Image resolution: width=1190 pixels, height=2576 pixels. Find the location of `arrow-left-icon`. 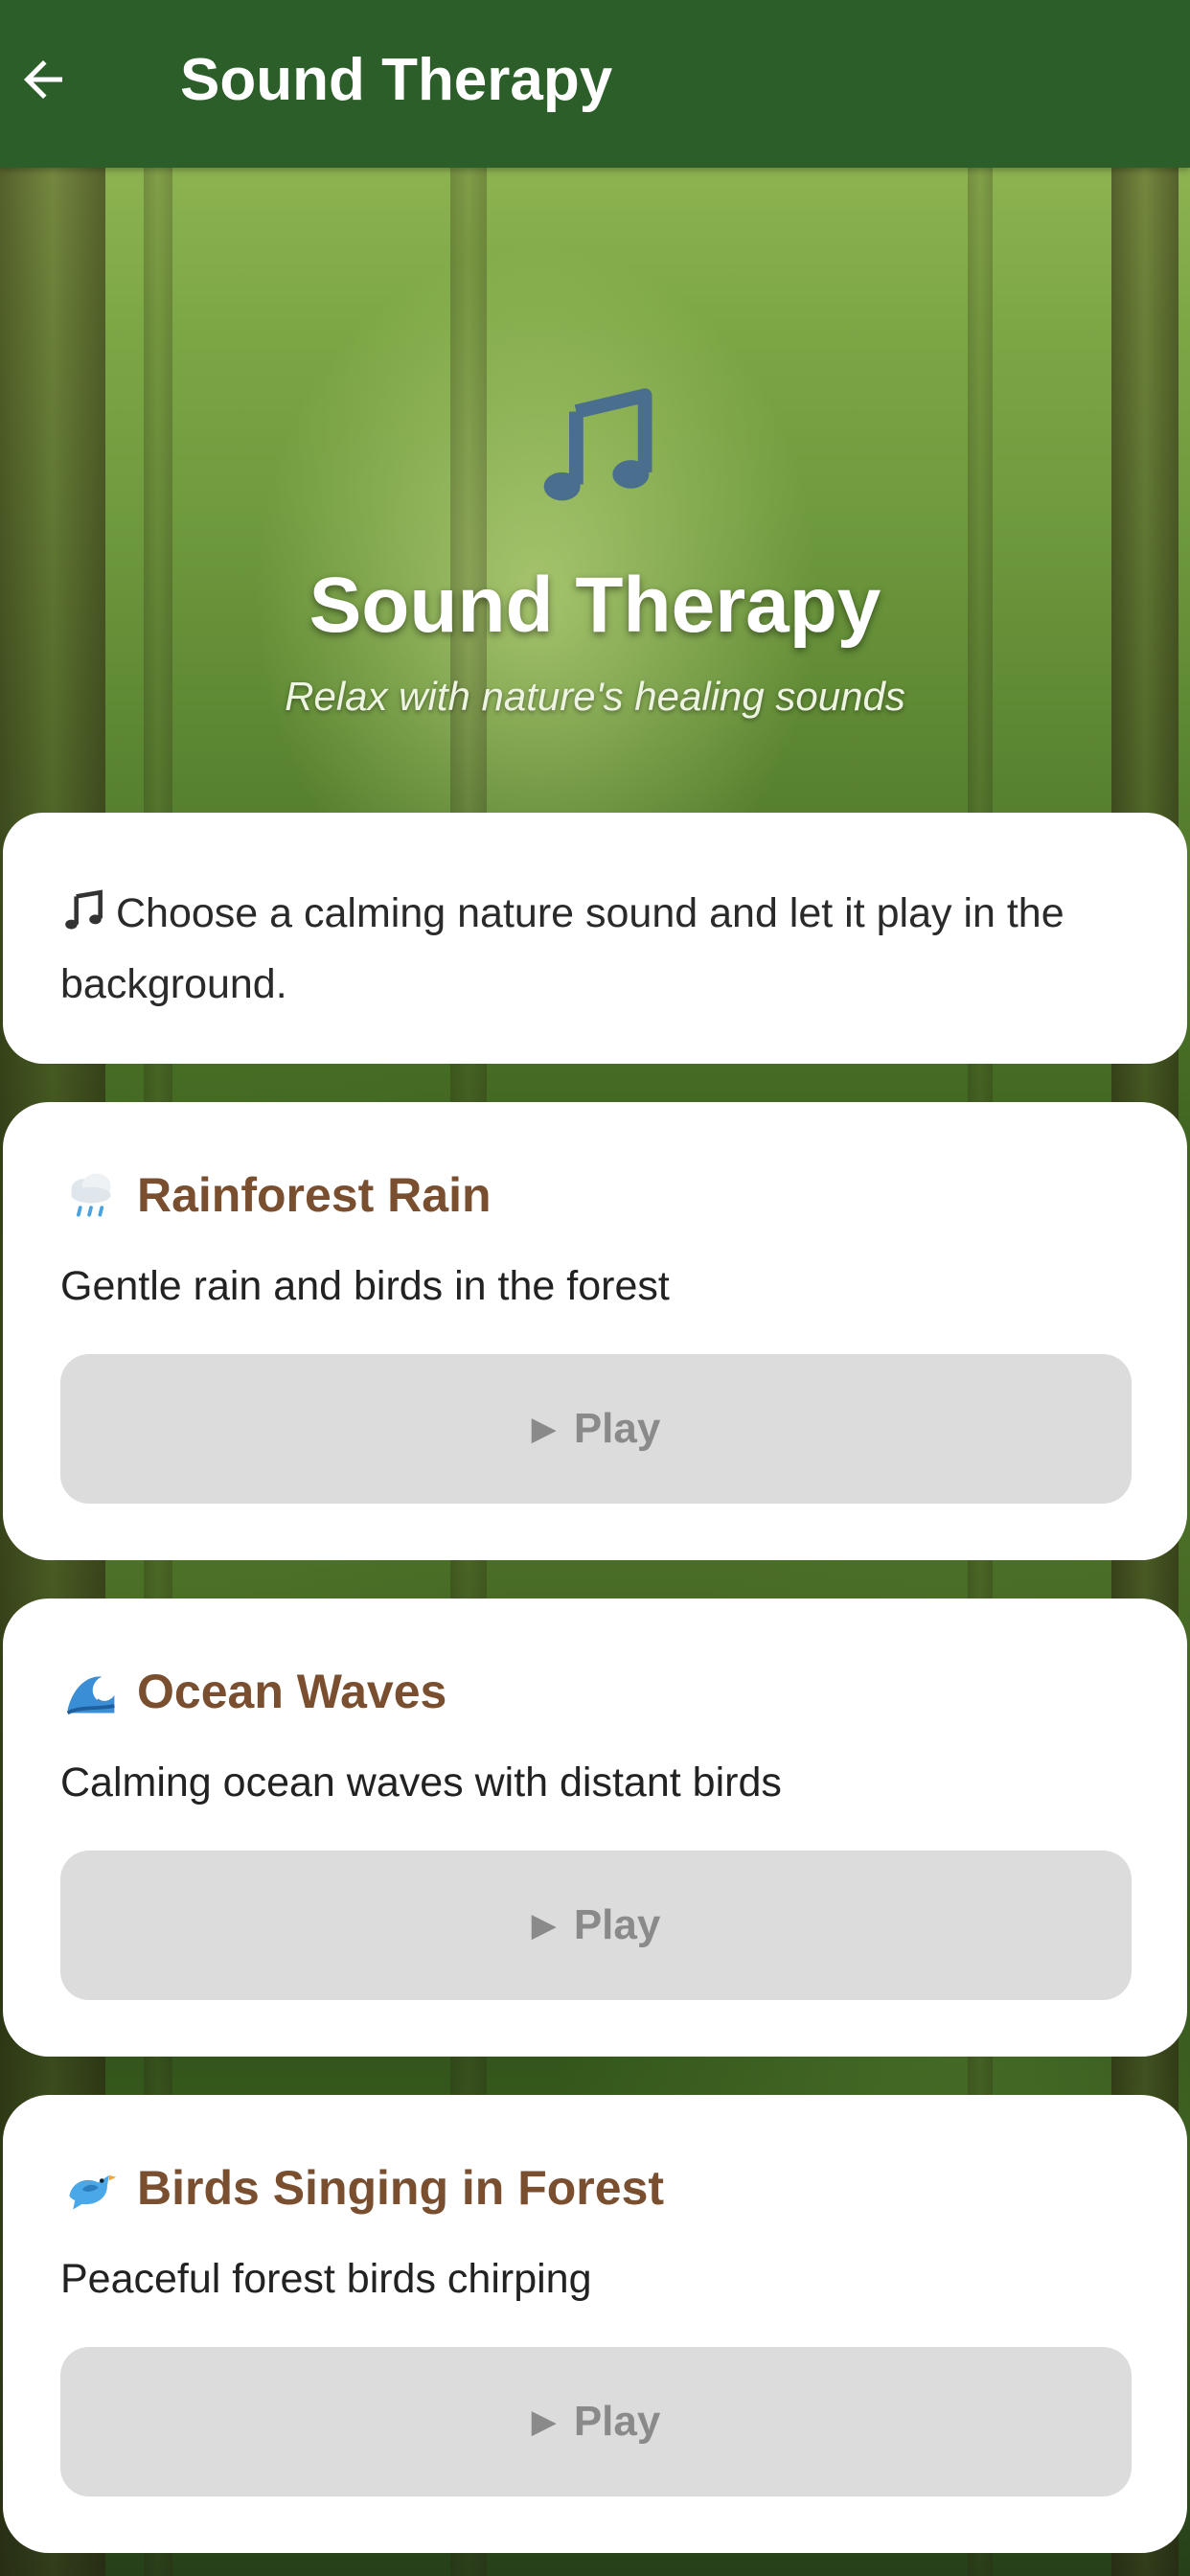

arrow-left-icon is located at coordinates (43, 79).